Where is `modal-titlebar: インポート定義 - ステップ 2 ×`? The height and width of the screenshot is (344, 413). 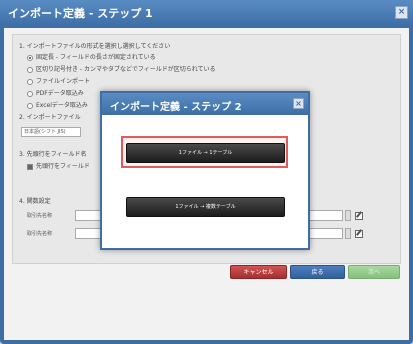
modal-titlebar: インポート定義 - ステップ 2 × is located at coordinates (205, 104).